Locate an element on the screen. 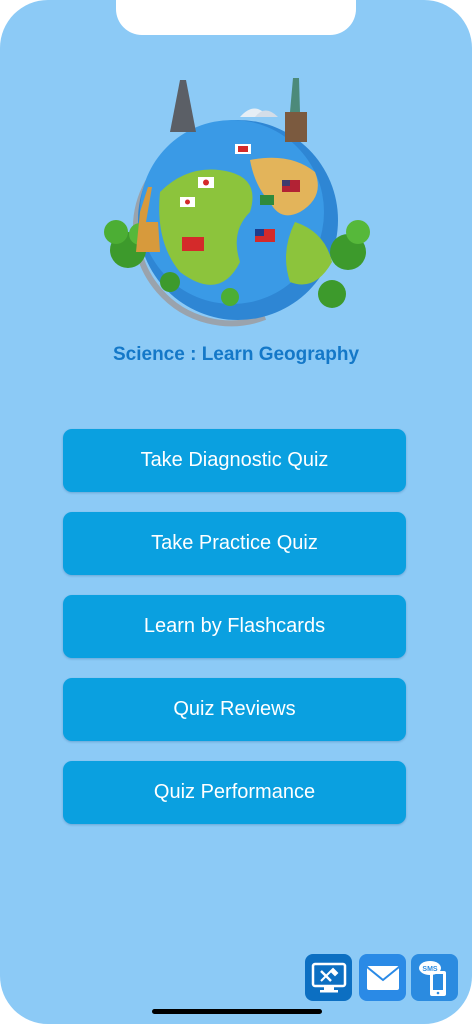  sms-label: SMS is located at coordinates (430, 969).